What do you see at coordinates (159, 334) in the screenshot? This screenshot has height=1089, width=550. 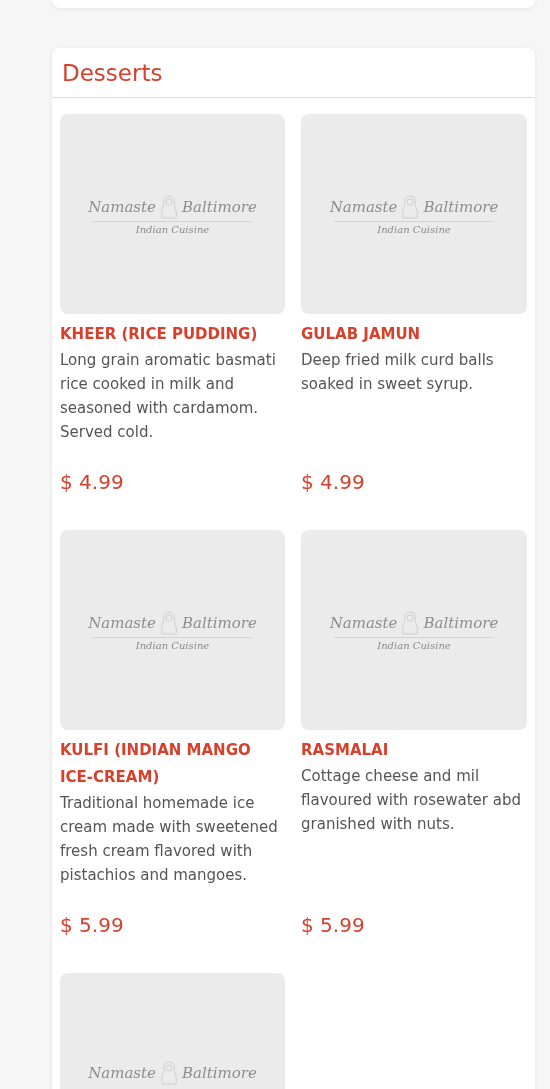 I see `item-name: KHEER (RICE PUDDING)` at bounding box center [159, 334].